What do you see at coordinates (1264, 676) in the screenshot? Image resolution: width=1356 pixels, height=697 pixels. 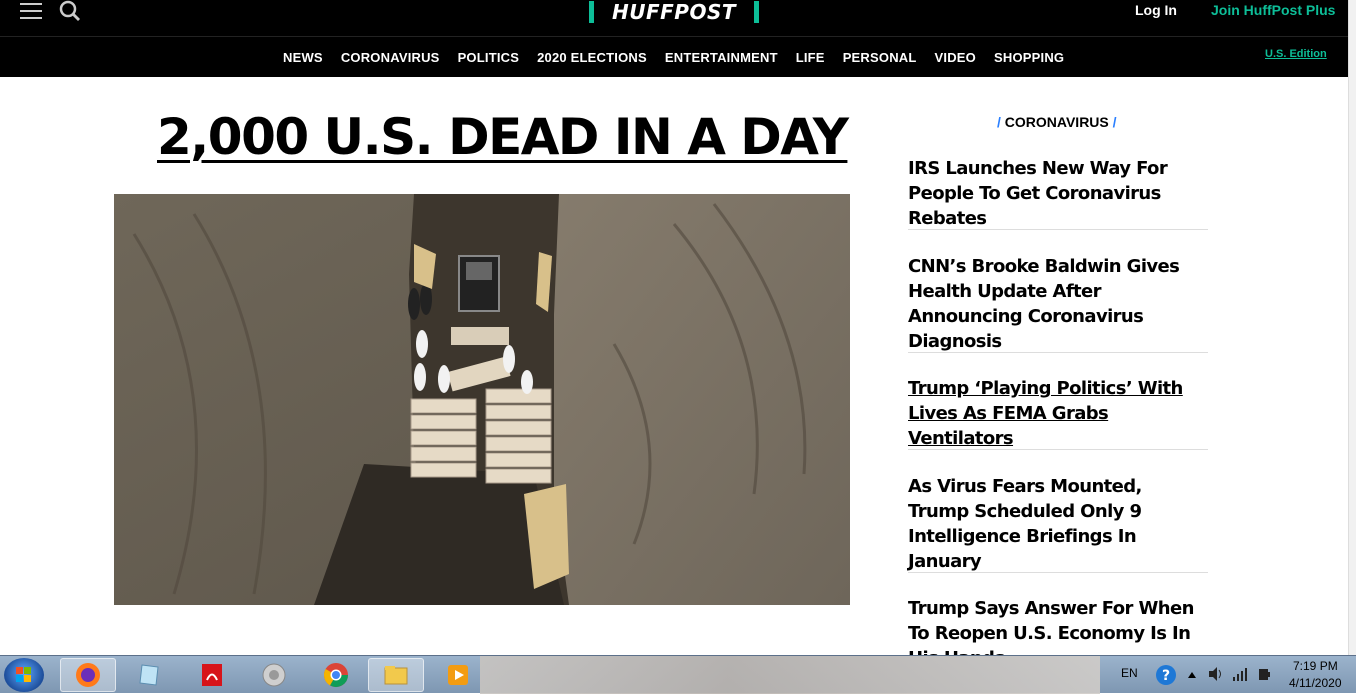 I see `power-icon` at bounding box center [1264, 676].